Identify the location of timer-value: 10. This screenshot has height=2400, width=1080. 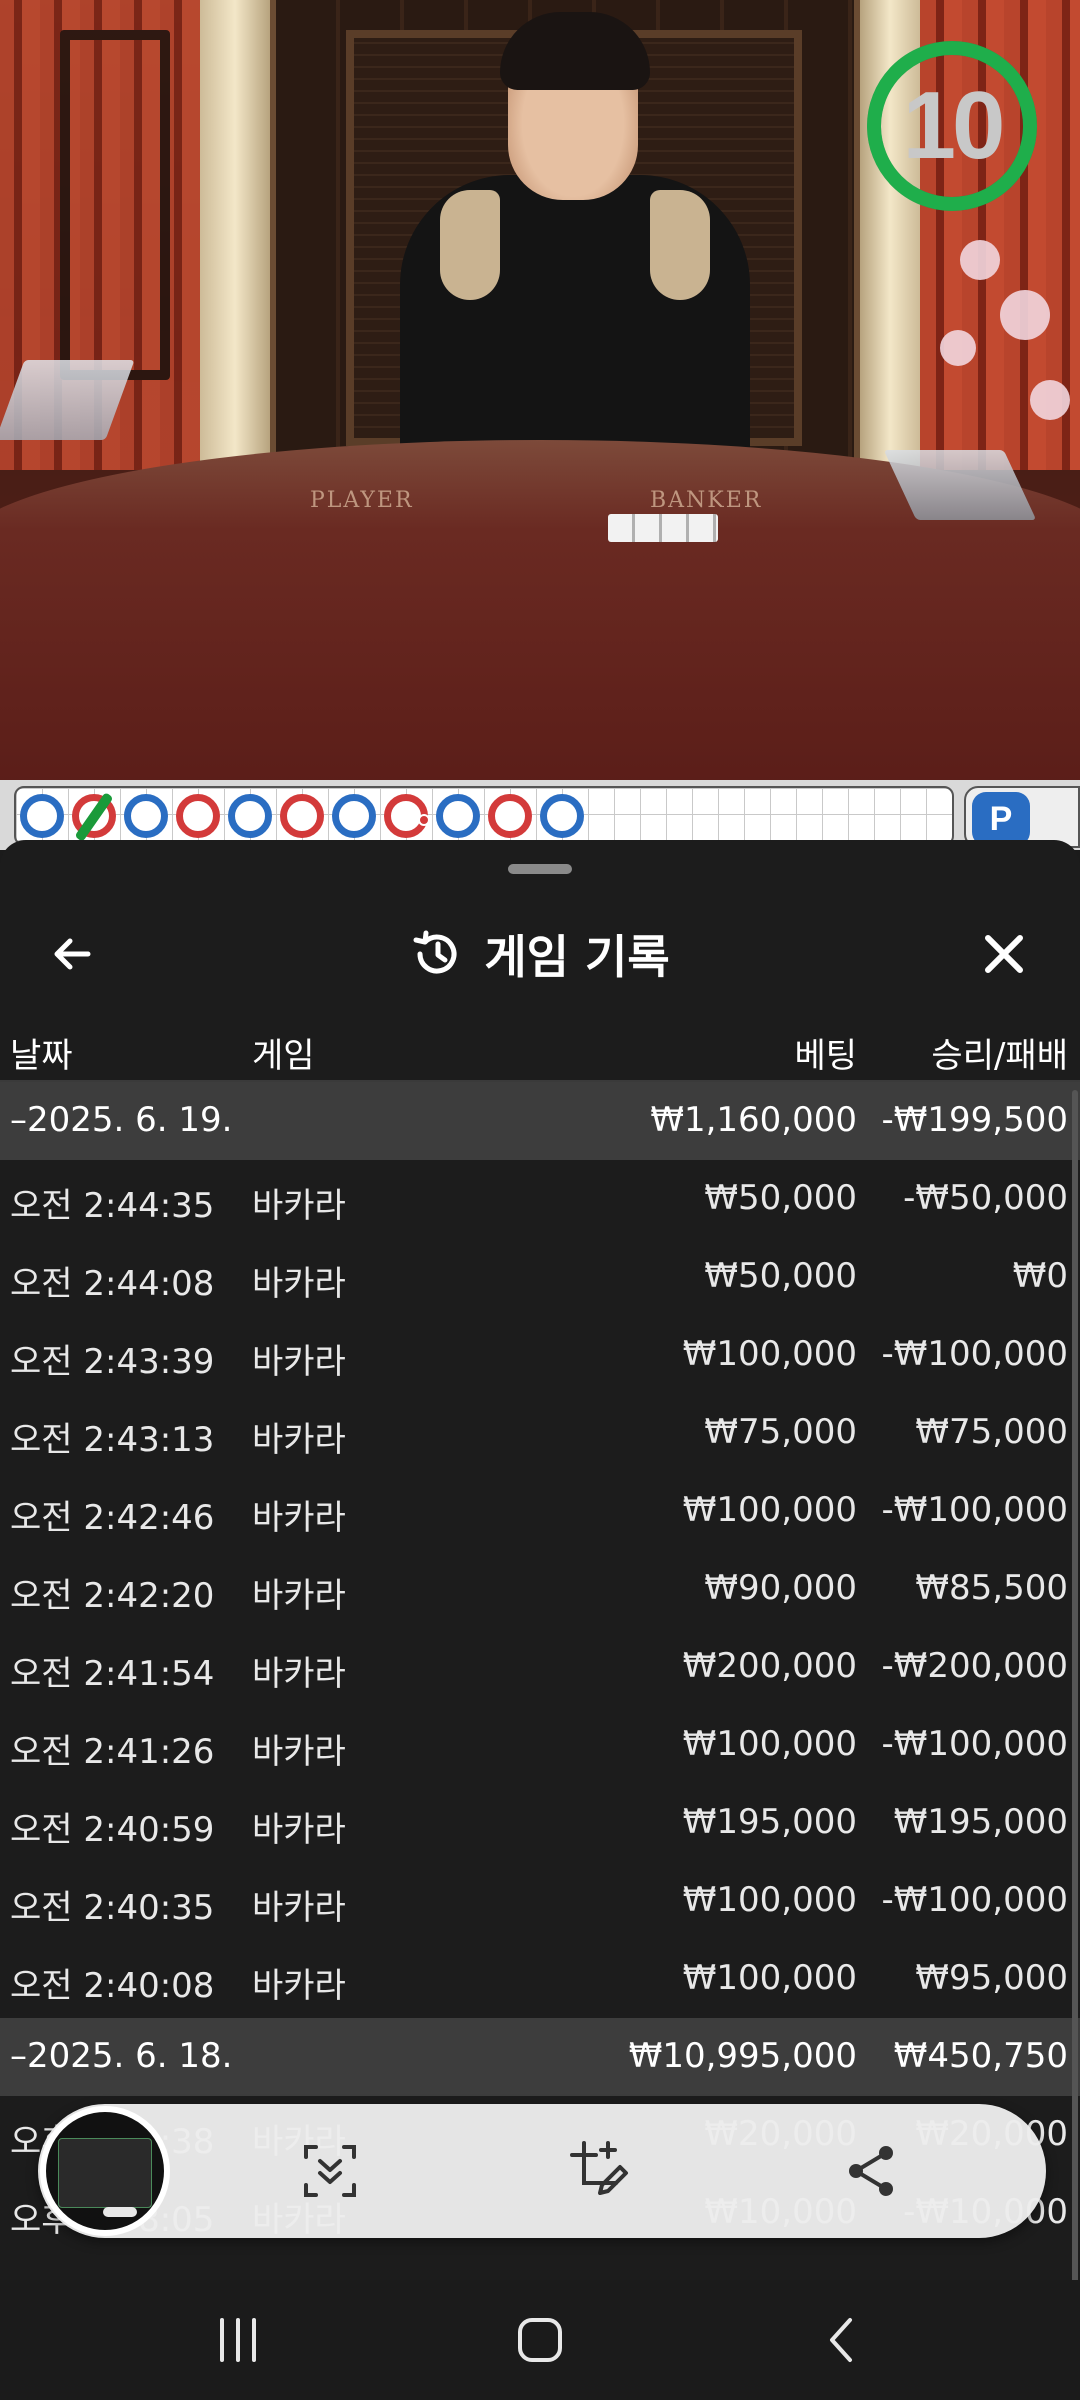
(954, 125).